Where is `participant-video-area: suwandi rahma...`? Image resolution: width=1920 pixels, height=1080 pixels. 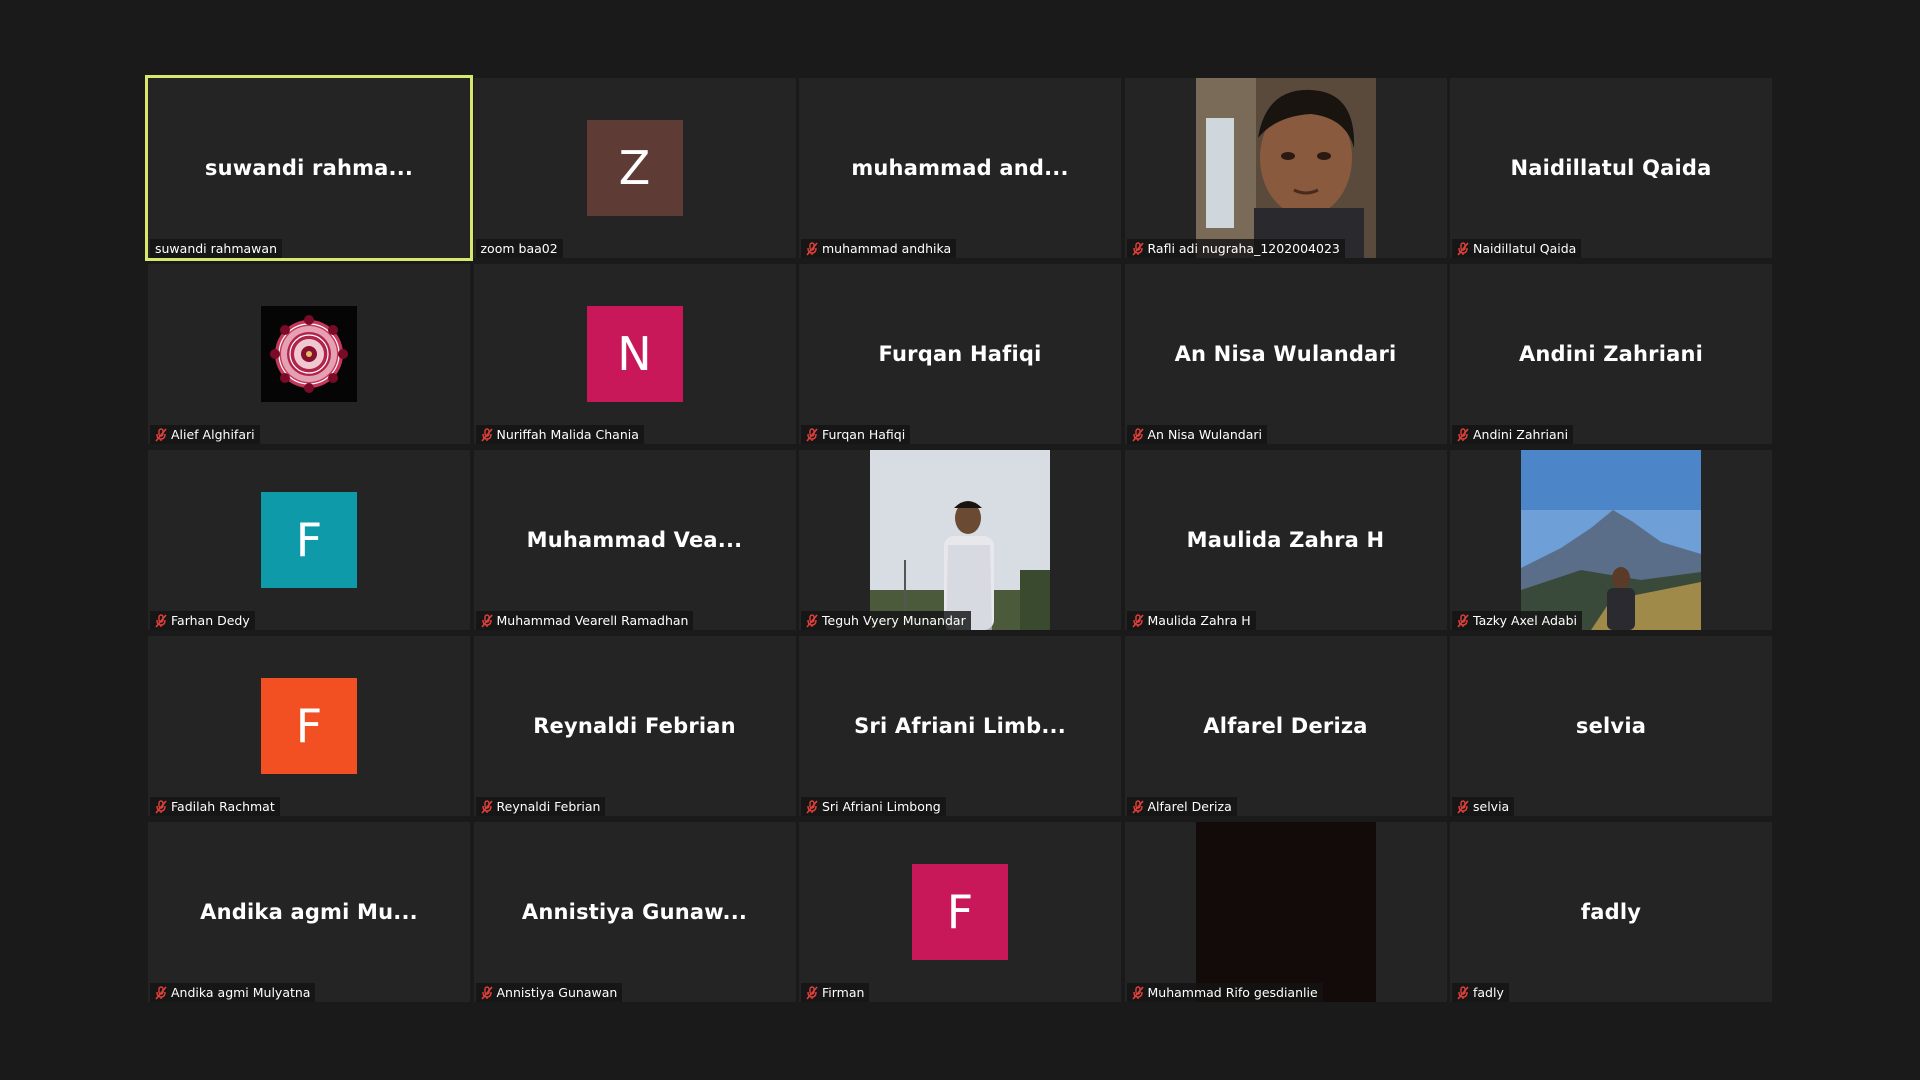 participant-video-area: suwandi rahma... is located at coordinates (309, 168).